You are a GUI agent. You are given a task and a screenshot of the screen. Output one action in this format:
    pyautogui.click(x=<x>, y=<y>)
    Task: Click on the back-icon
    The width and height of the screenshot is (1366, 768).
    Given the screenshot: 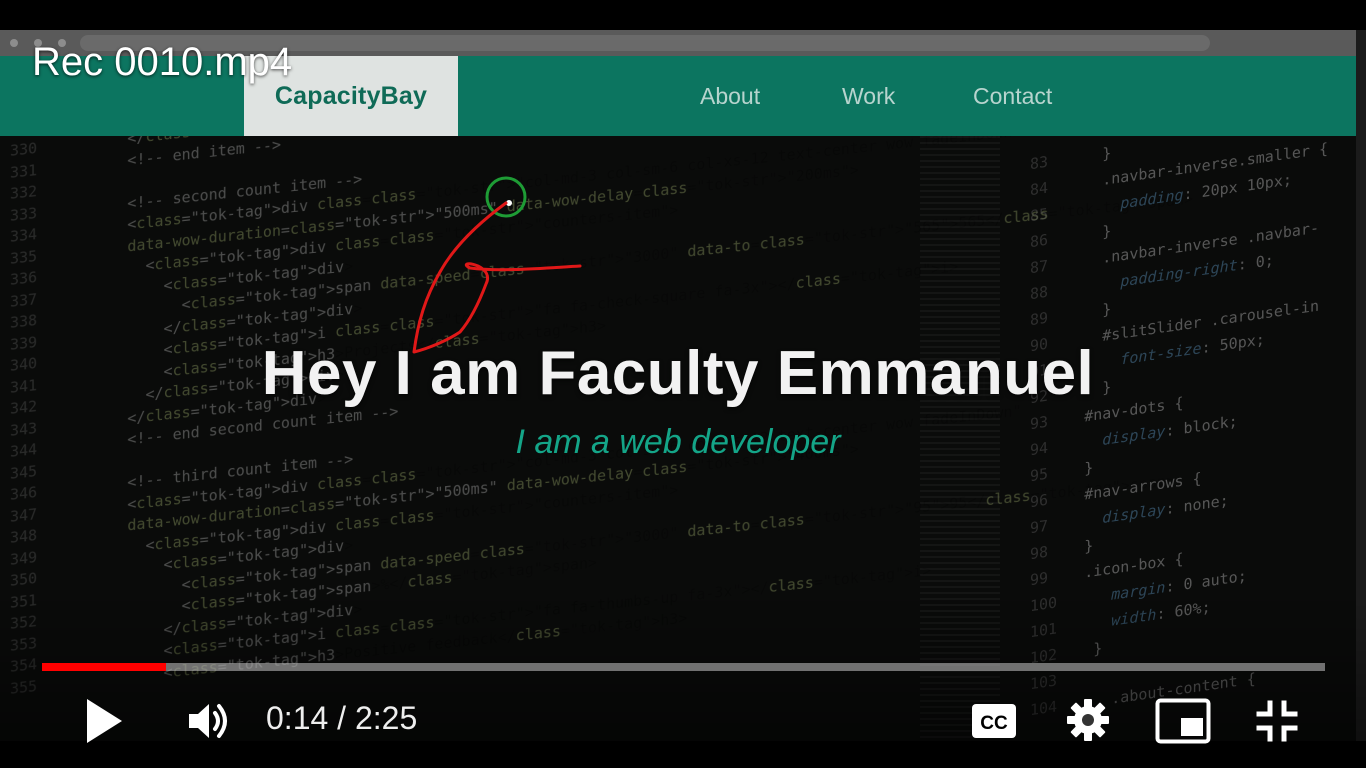 What is the action you would take?
    pyautogui.click(x=14, y=43)
    